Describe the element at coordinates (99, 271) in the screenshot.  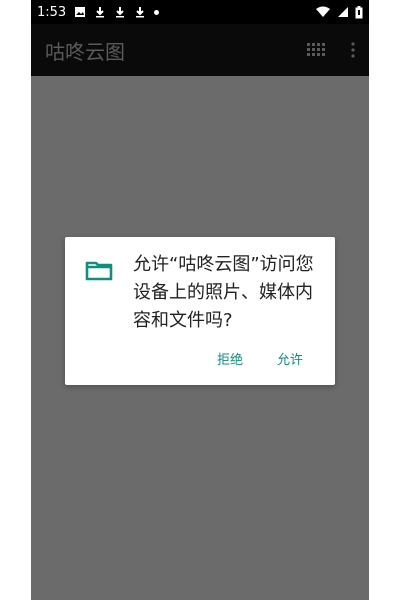
I see `folder-icon` at that location.